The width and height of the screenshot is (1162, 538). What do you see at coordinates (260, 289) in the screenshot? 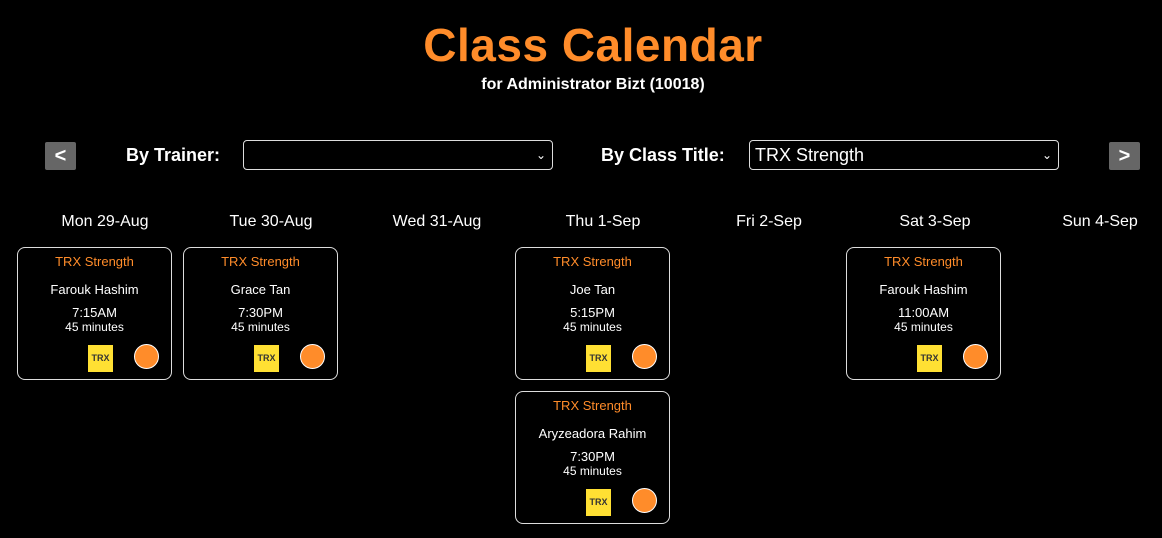
I see `trainer-name: Grace Tan` at bounding box center [260, 289].